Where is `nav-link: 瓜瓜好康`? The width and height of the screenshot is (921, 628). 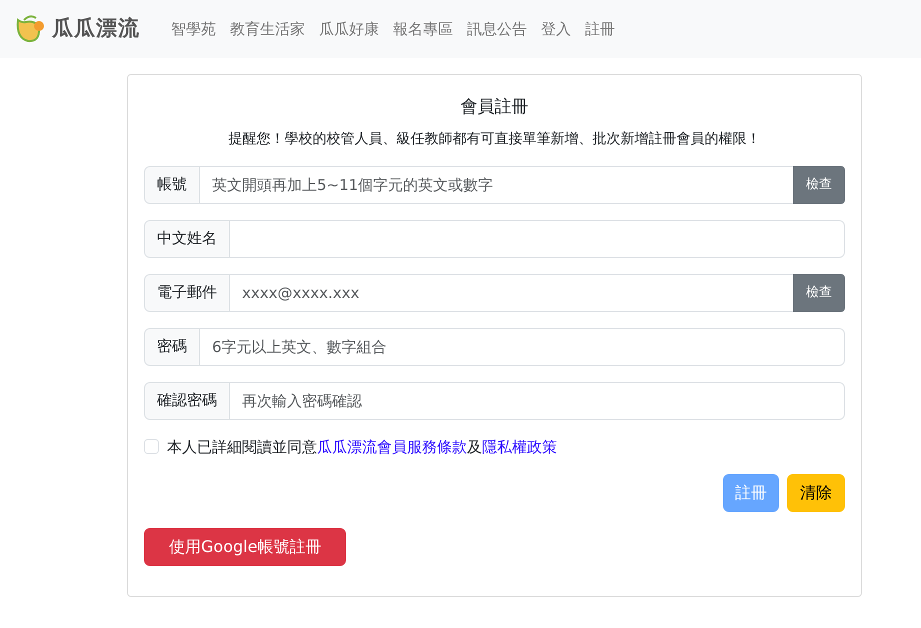 nav-link: 瓜瓜好康 is located at coordinates (349, 29).